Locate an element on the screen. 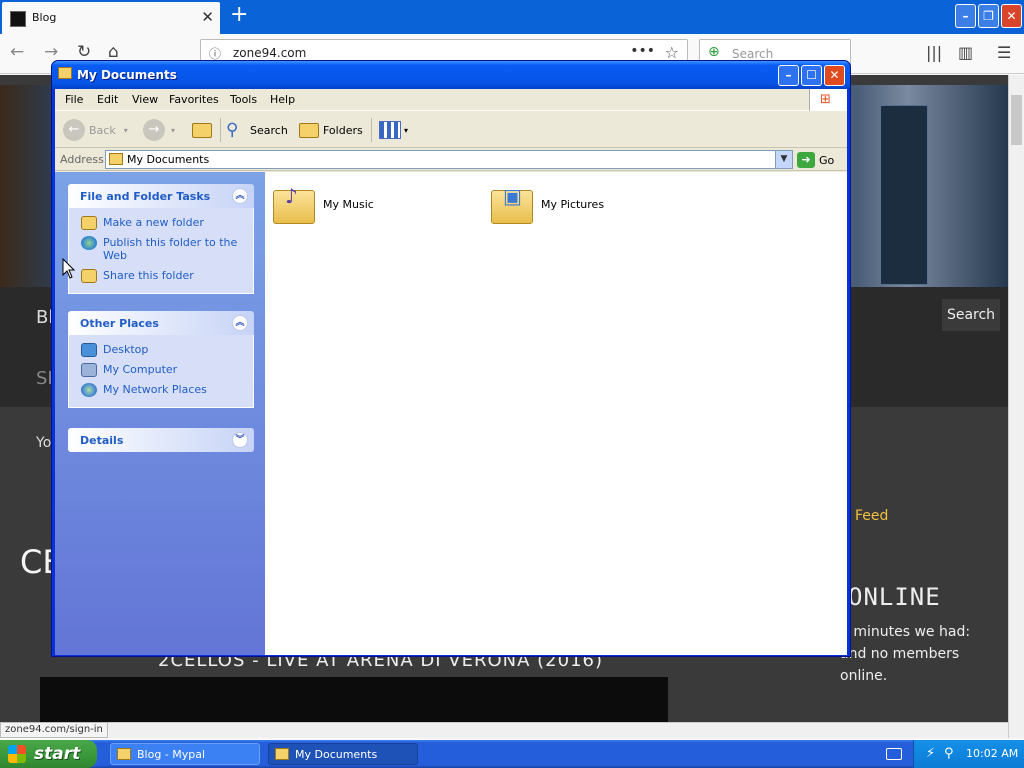 The height and width of the screenshot is (768, 1024). system-tray: ⚡ ⚲ 10:02 AM is located at coordinates (968, 754).